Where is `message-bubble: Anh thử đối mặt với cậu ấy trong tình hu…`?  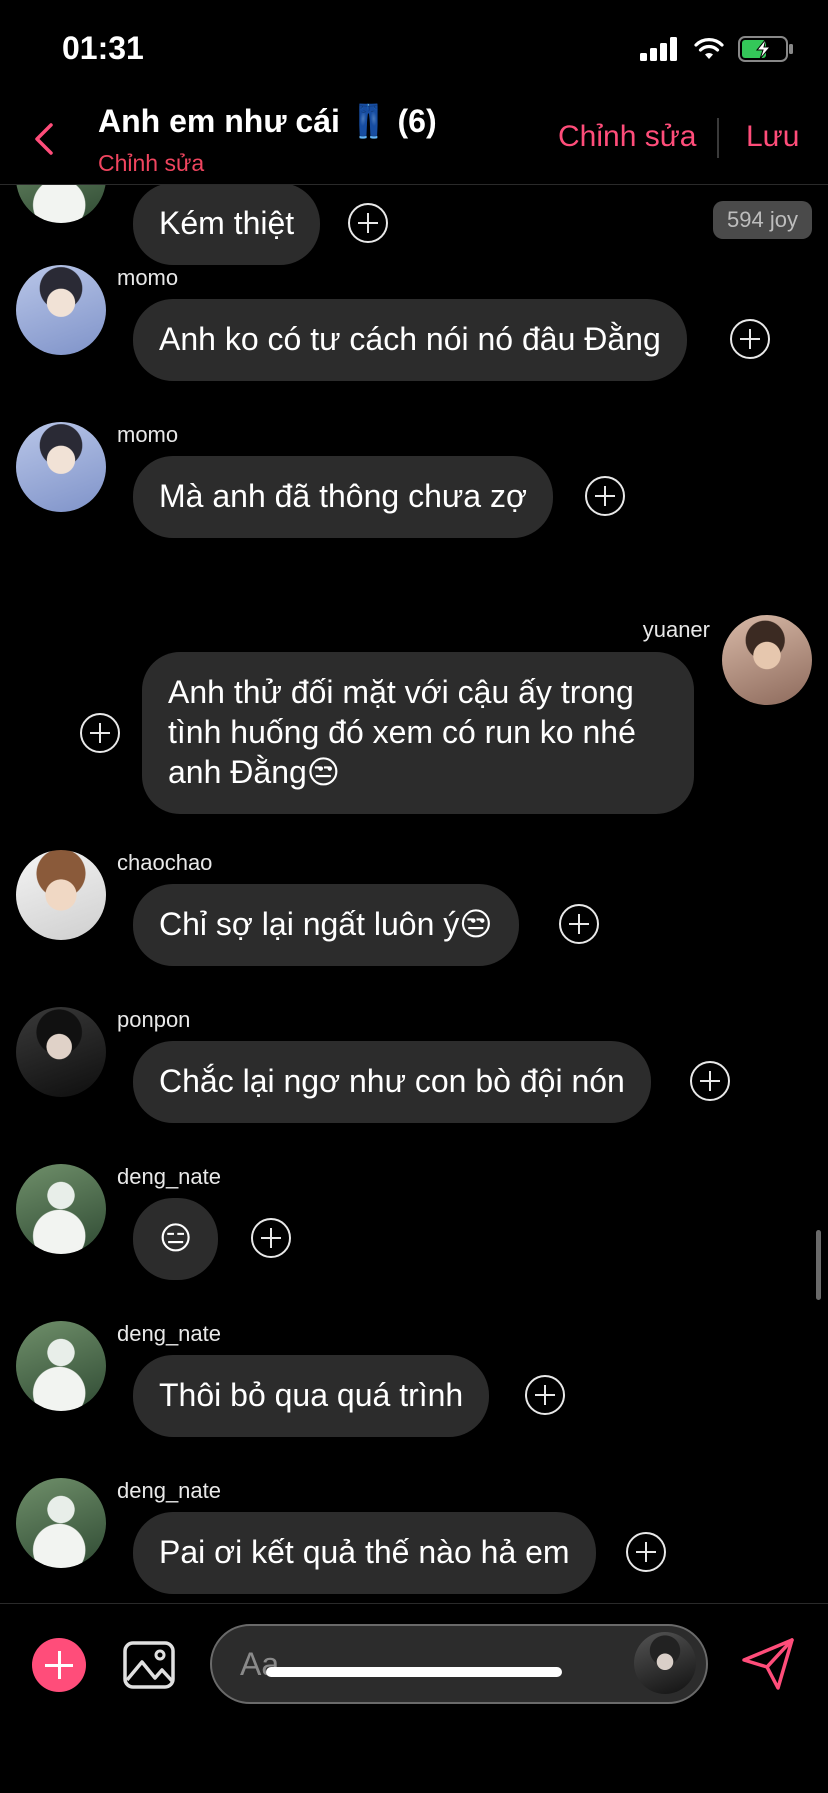
message-bubble: Anh thử đối mặt với cậu ấy trong tình hu… is located at coordinates (418, 733).